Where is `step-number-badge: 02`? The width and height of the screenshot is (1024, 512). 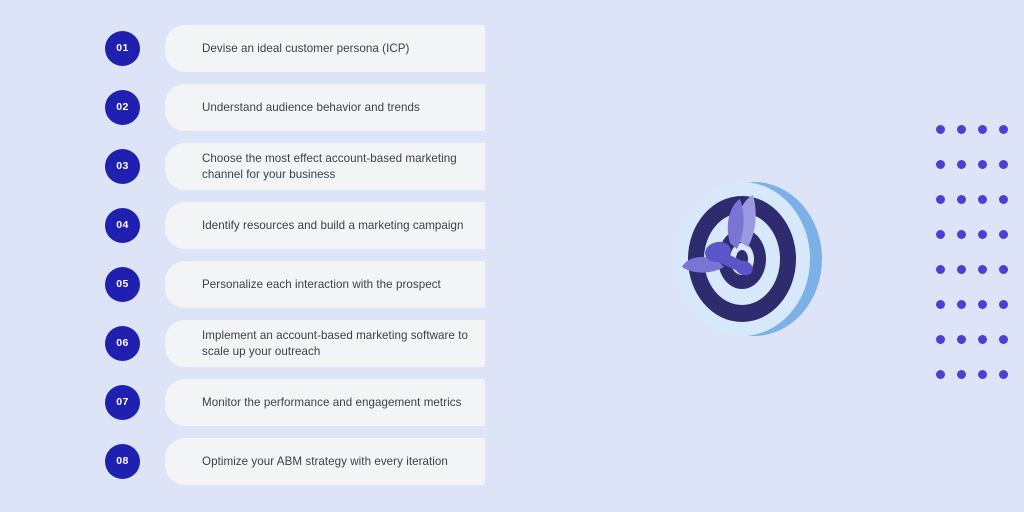
step-number-badge: 02 is located at coordinates (122, 107).